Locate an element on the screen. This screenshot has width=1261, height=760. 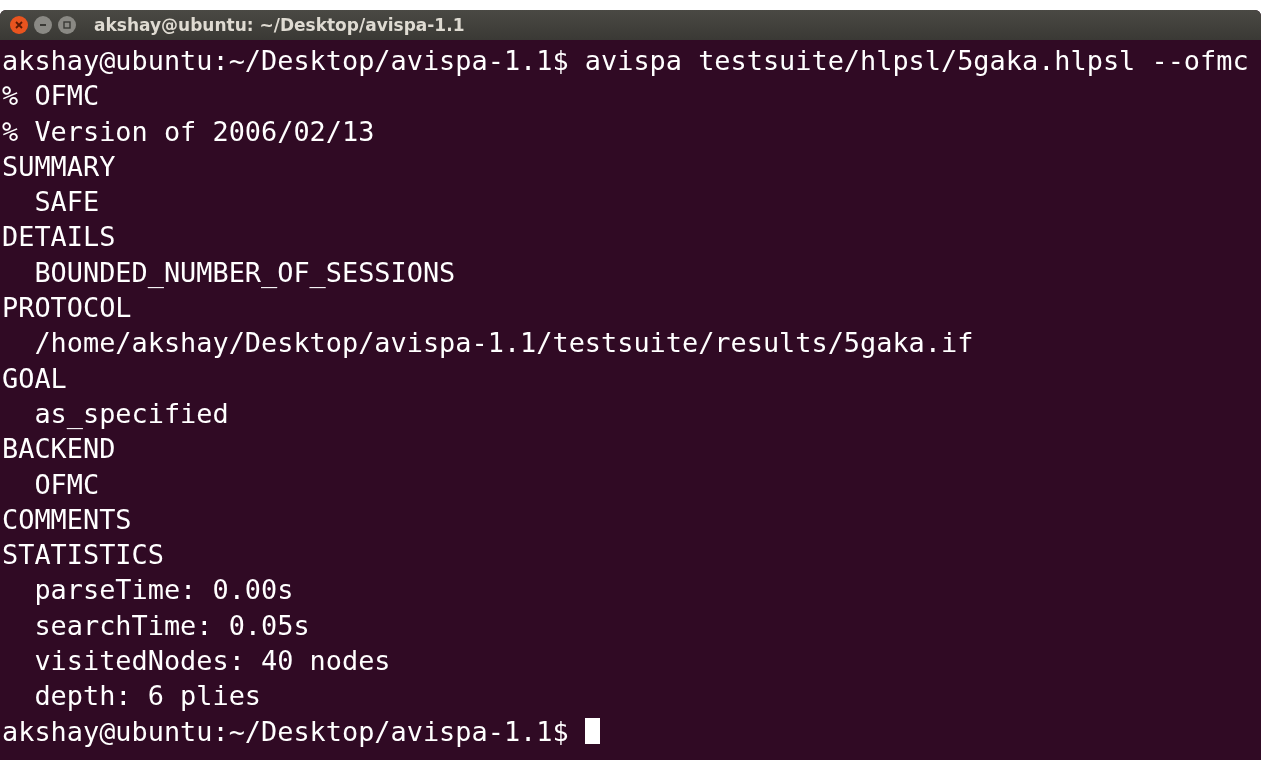
terminal-line: STATISTICS is located at coordinates (83, 555).